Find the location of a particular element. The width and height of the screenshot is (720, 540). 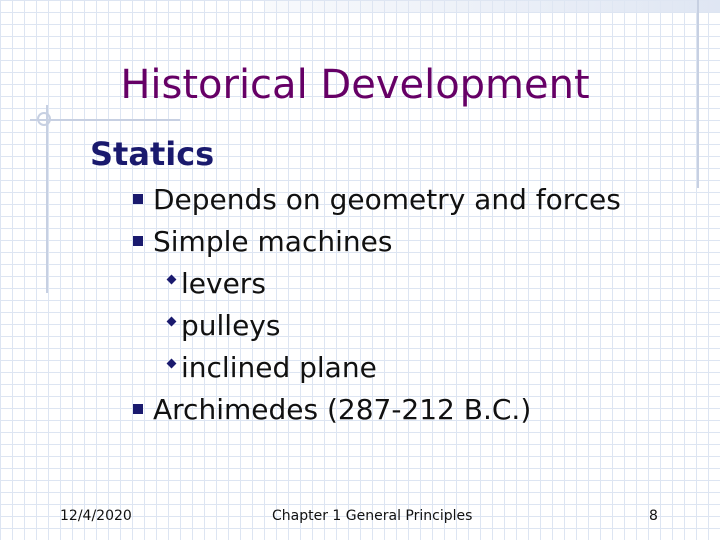

bullet-item: Archimedes (287-212 B.C.) is located at coordinates (332, 410).